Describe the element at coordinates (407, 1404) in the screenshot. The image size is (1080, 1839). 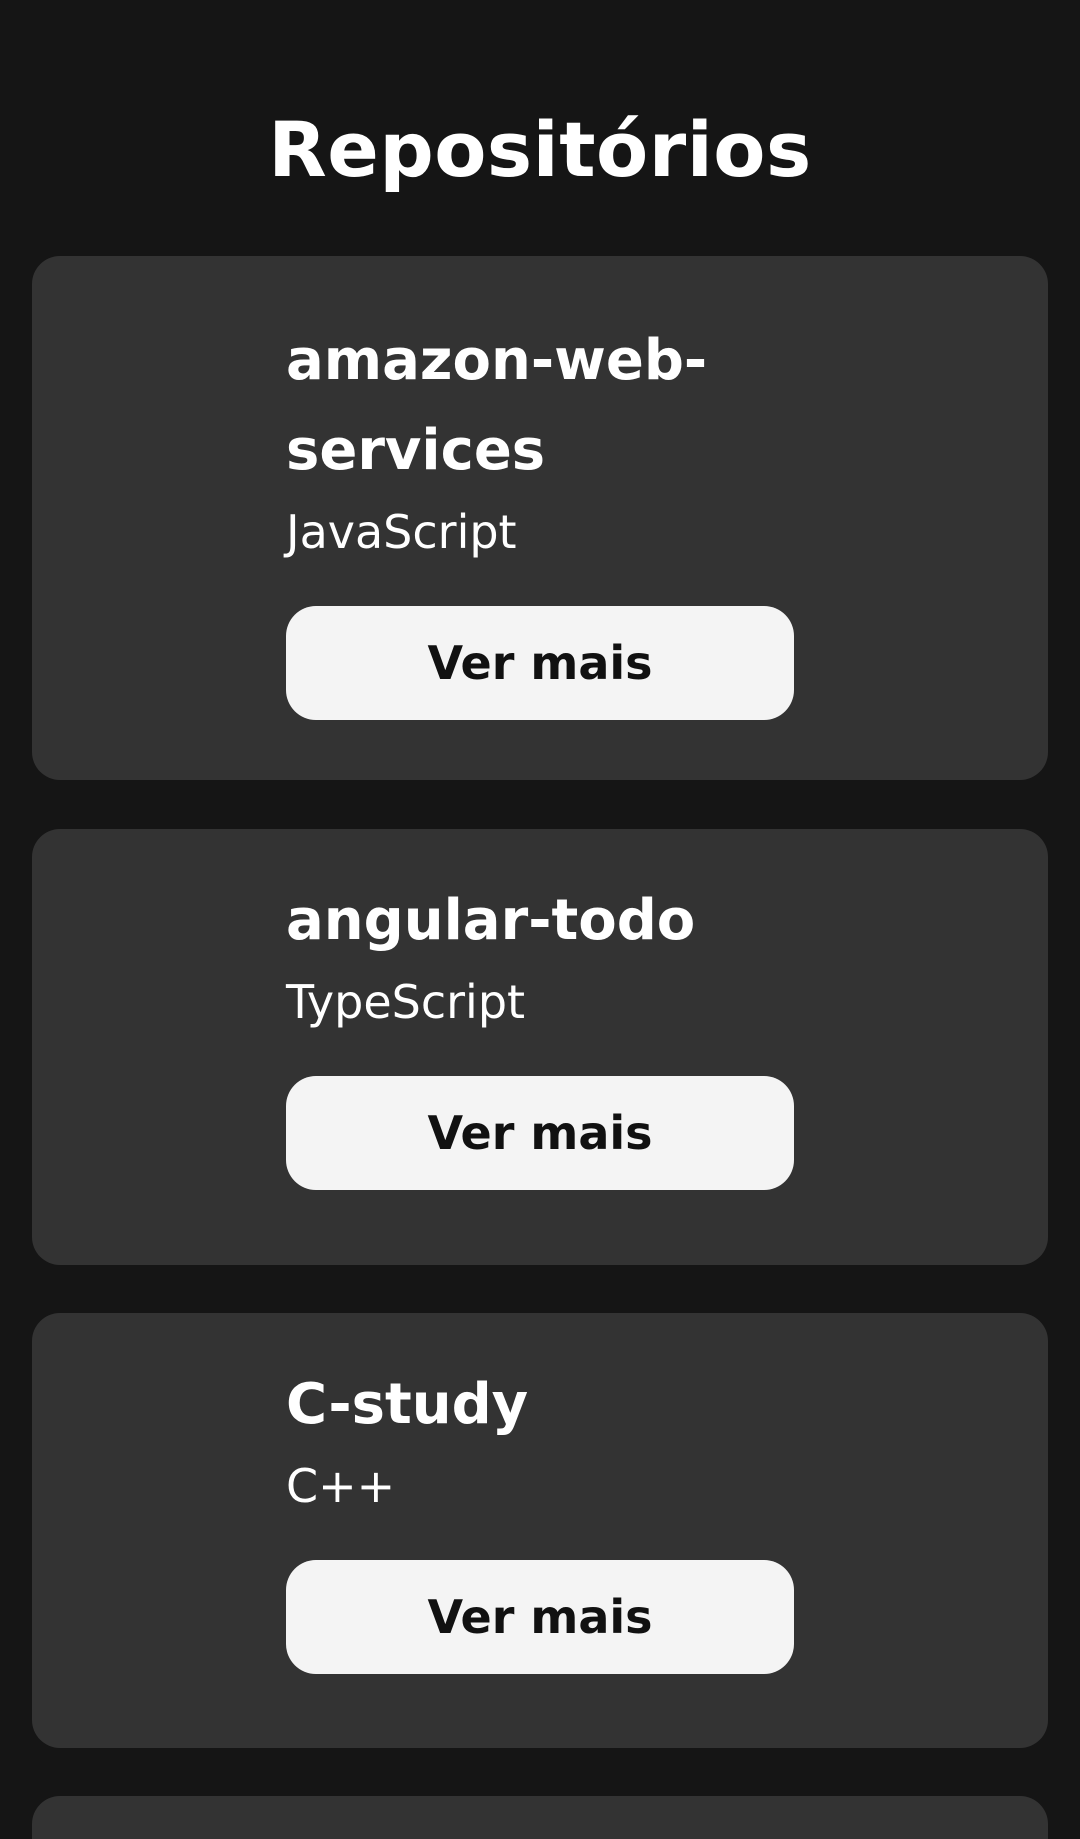
I see `repo-name: C-study` at that location.